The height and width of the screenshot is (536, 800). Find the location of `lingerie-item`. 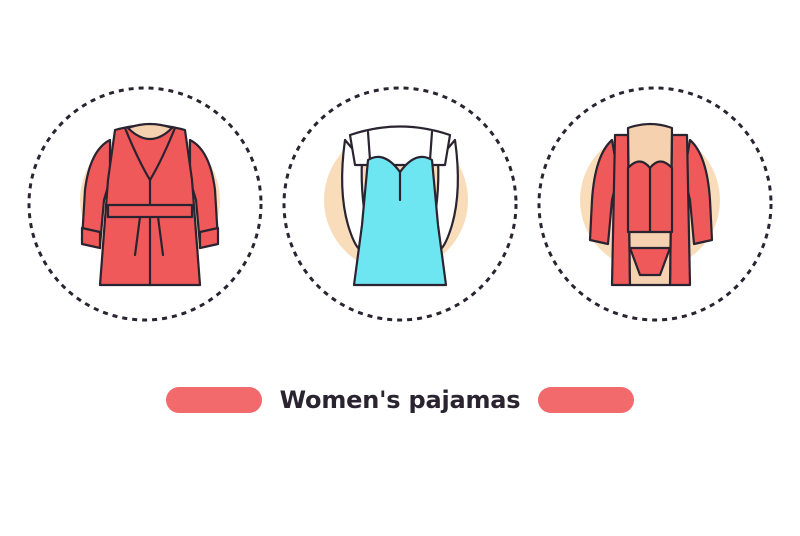

lingerie-item is located at coordinates (655, 204).